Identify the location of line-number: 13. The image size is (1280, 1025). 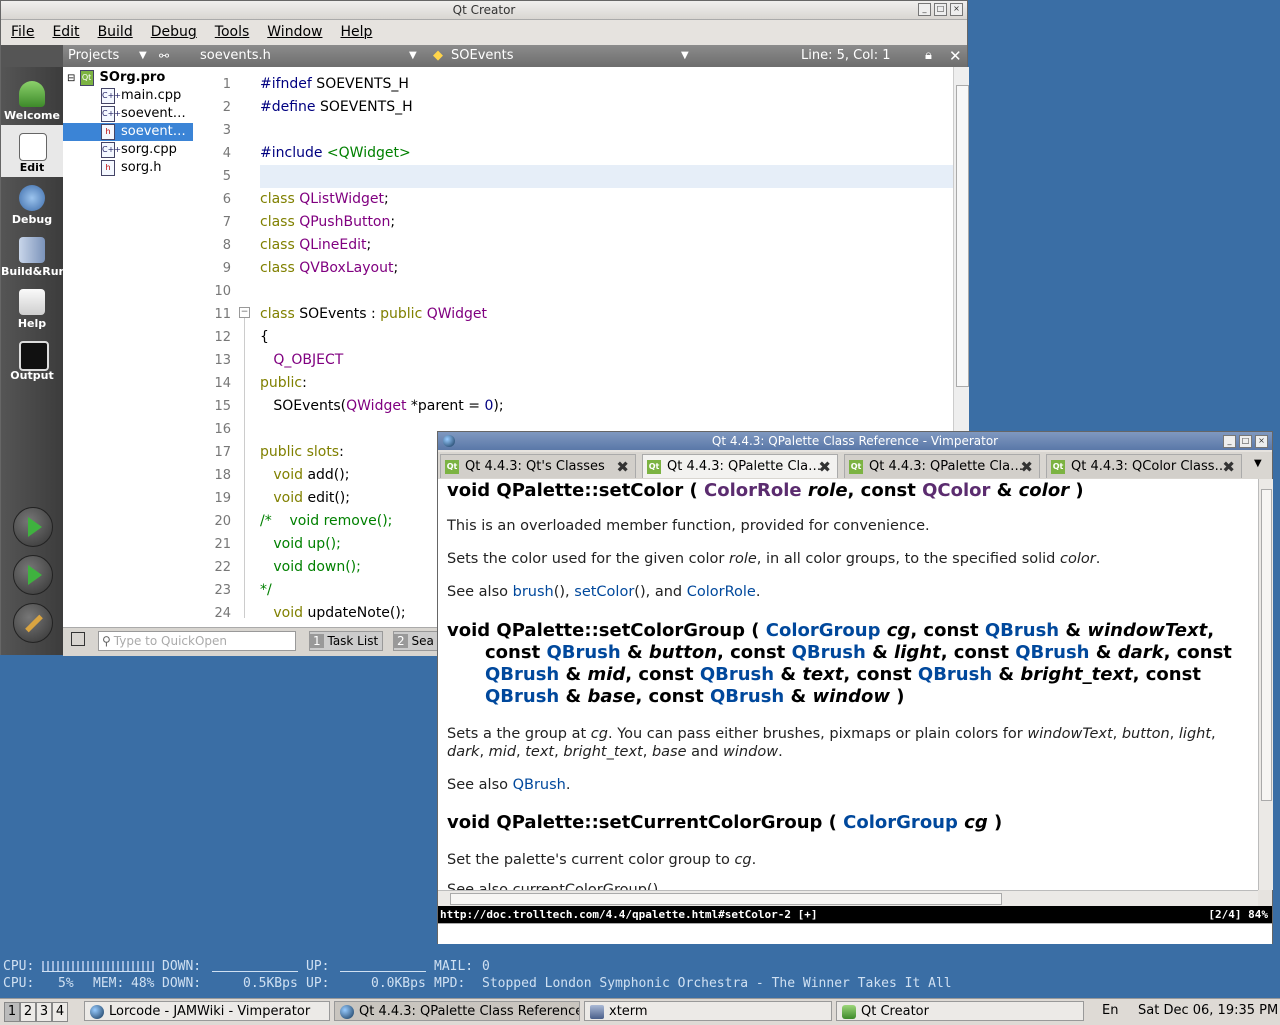
(222, 360).